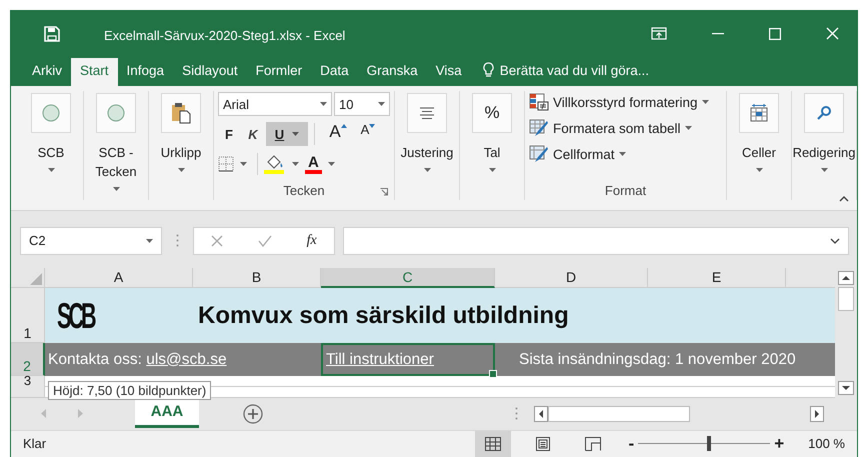  I want to click on down-caret-icon, so click(372, 126).